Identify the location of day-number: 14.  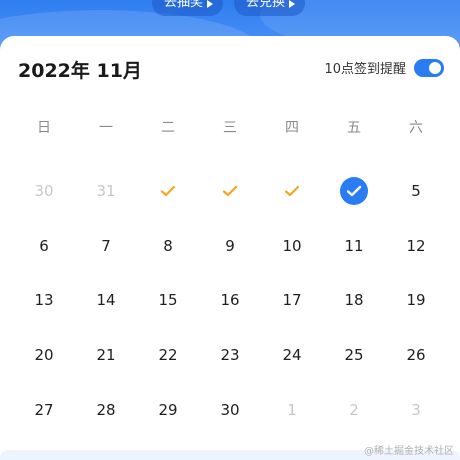
(106, 300).